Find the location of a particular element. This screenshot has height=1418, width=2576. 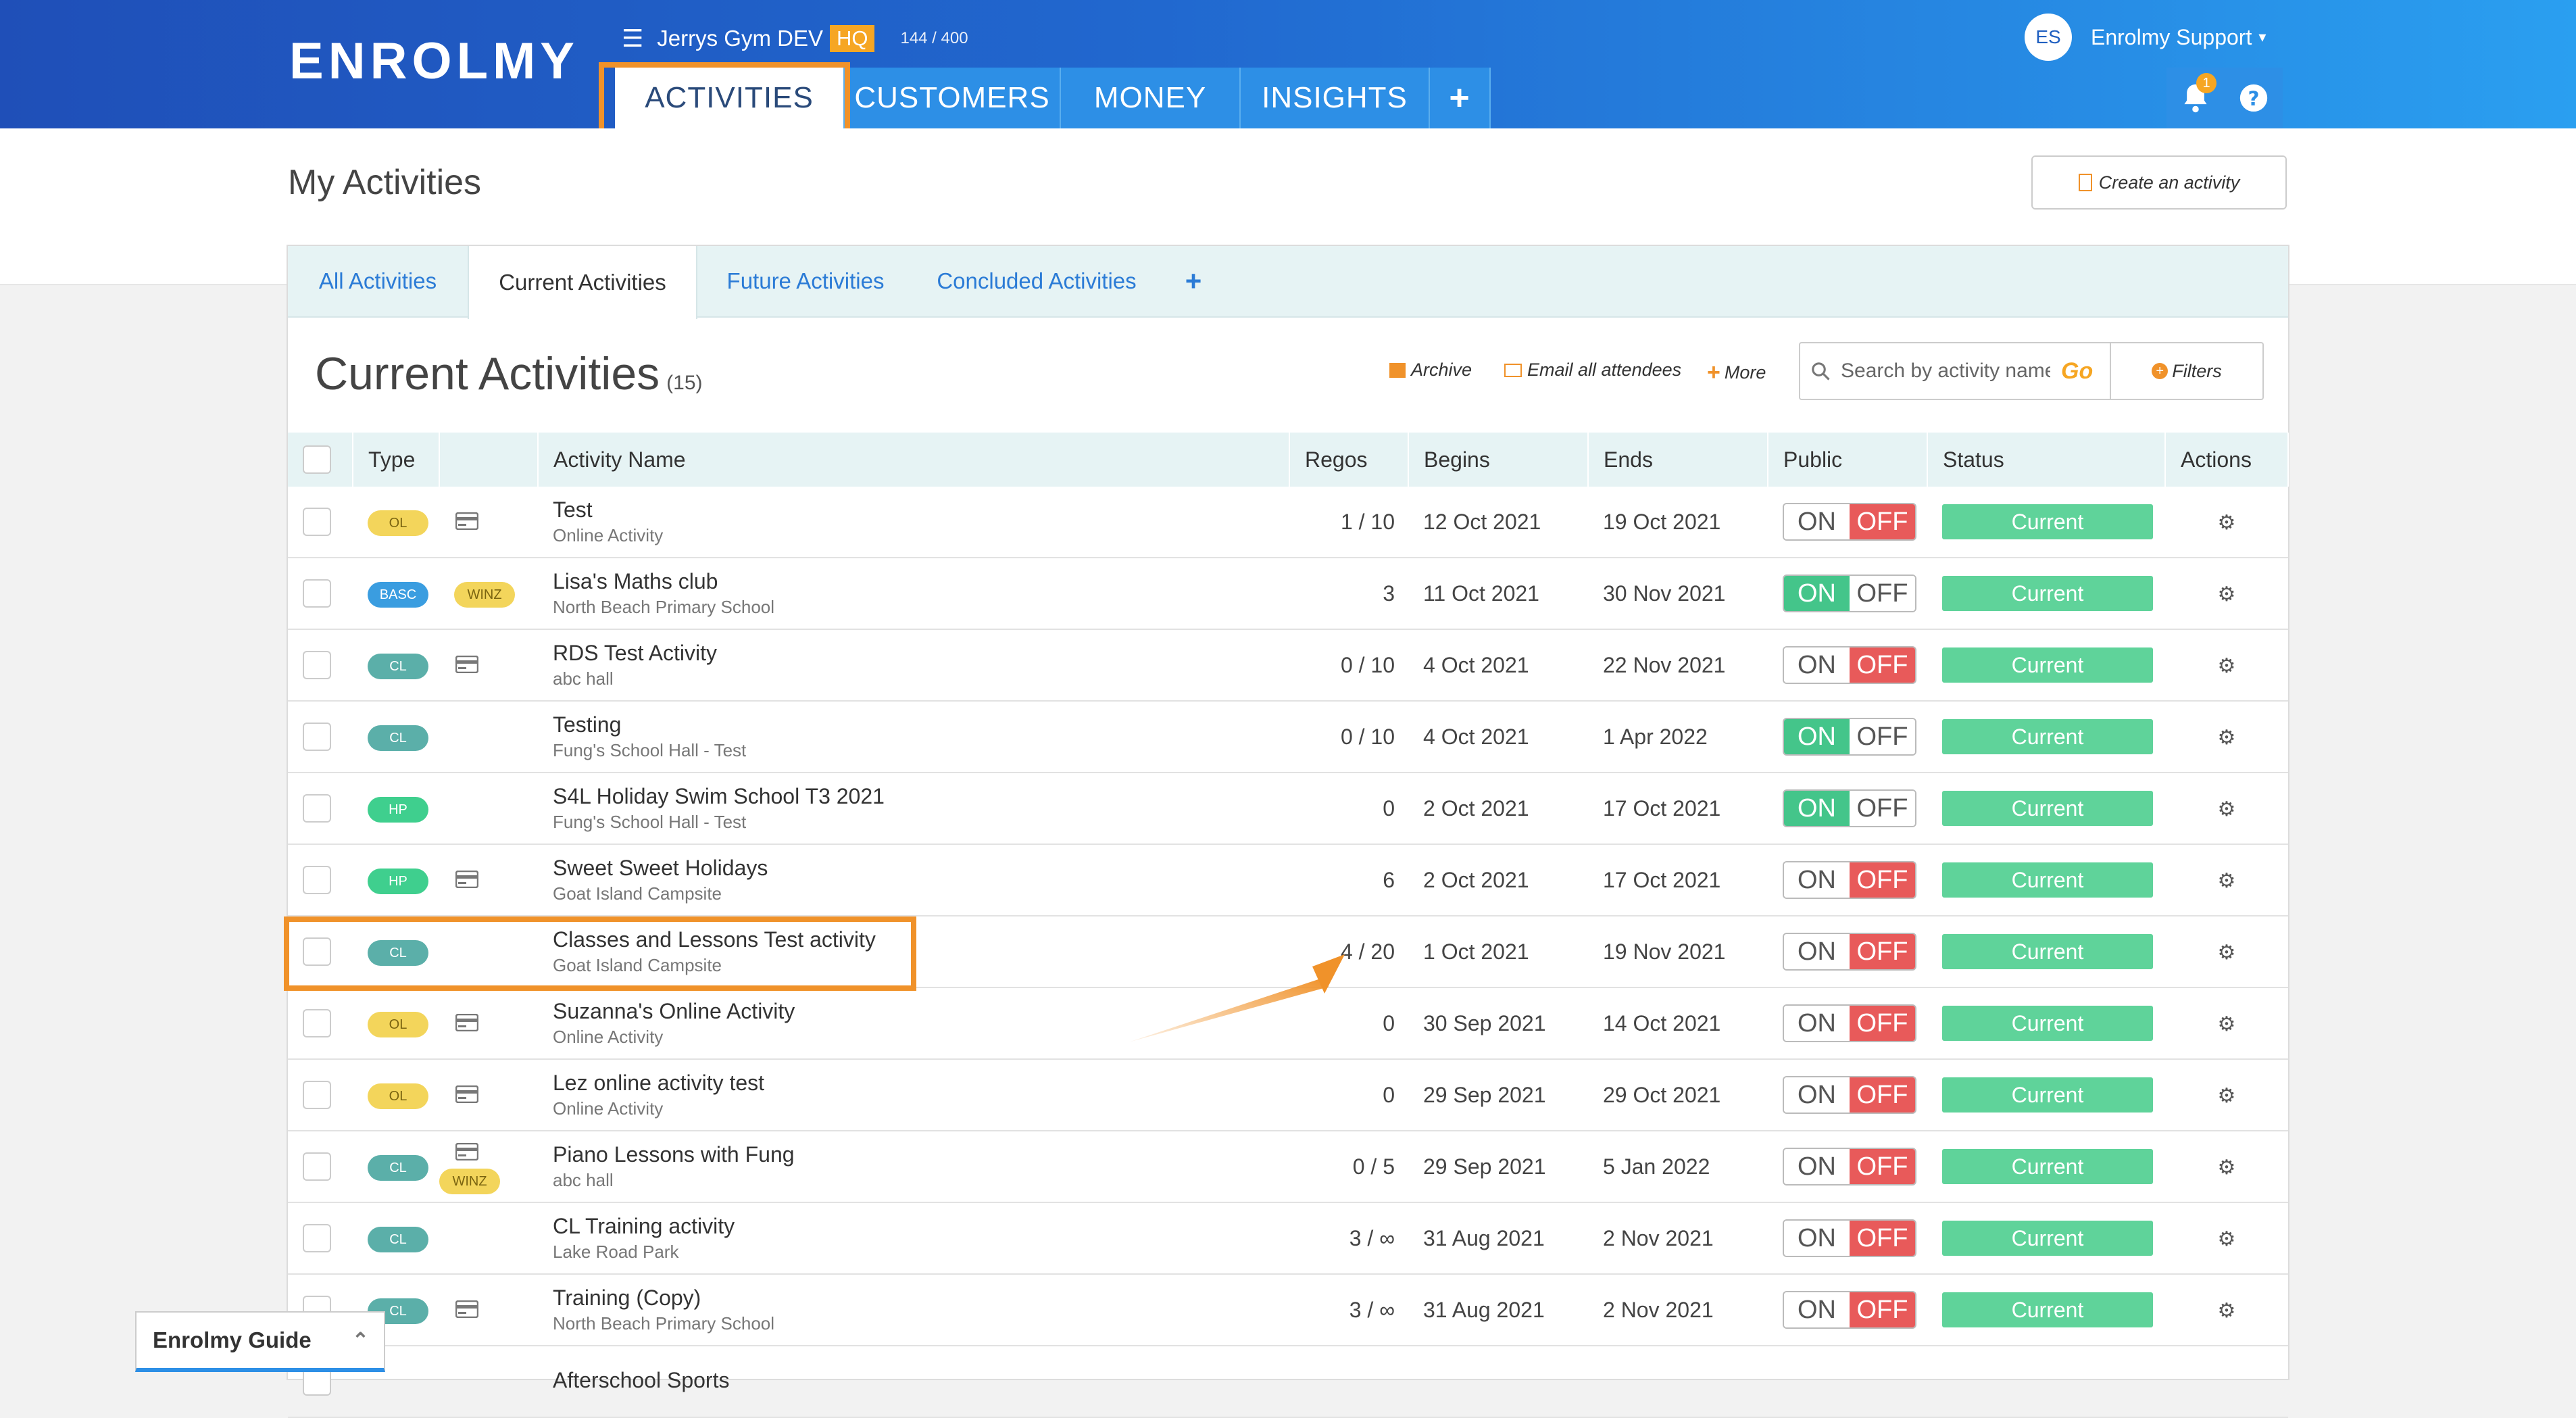

enrolmy-guide-widget: Enrolmy Guide ⌃ is located at coordinates (260, 1341).